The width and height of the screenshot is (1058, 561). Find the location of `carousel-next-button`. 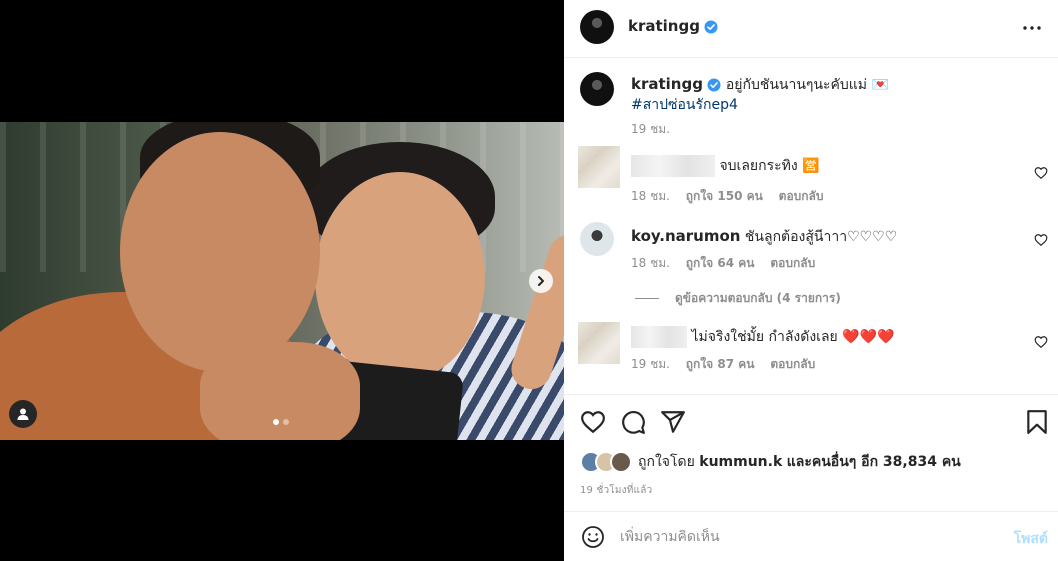

carousel-next-button is located at coordinates (541, 281).